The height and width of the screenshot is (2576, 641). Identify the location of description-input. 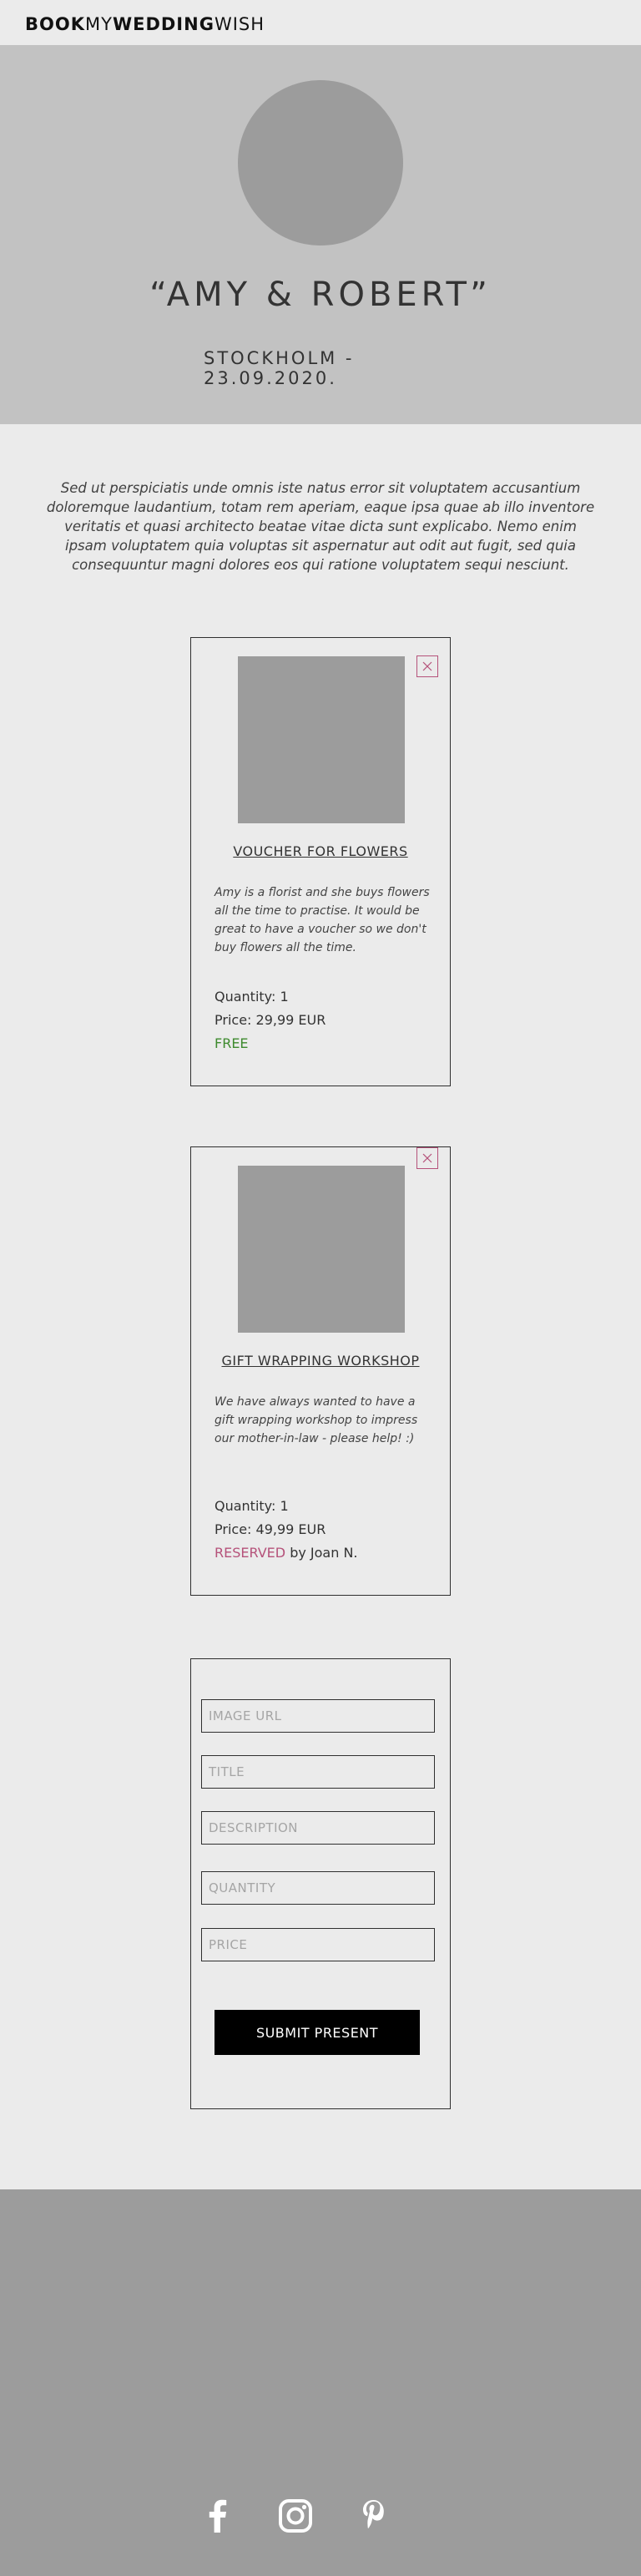
(318, 1828).